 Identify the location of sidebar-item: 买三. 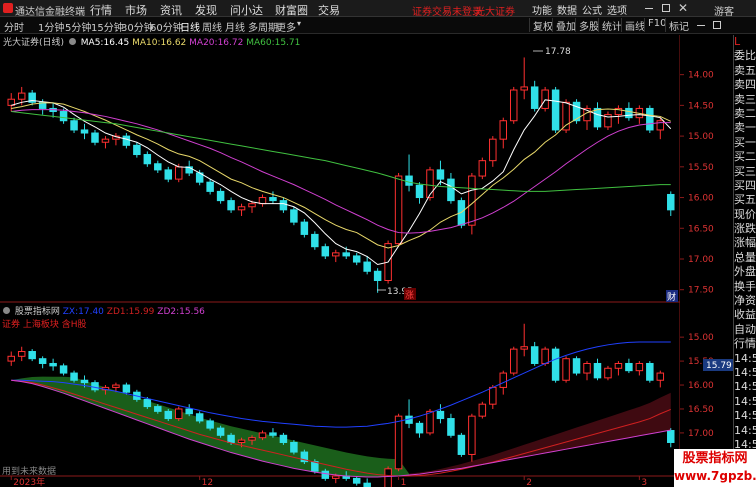
(745, 172).